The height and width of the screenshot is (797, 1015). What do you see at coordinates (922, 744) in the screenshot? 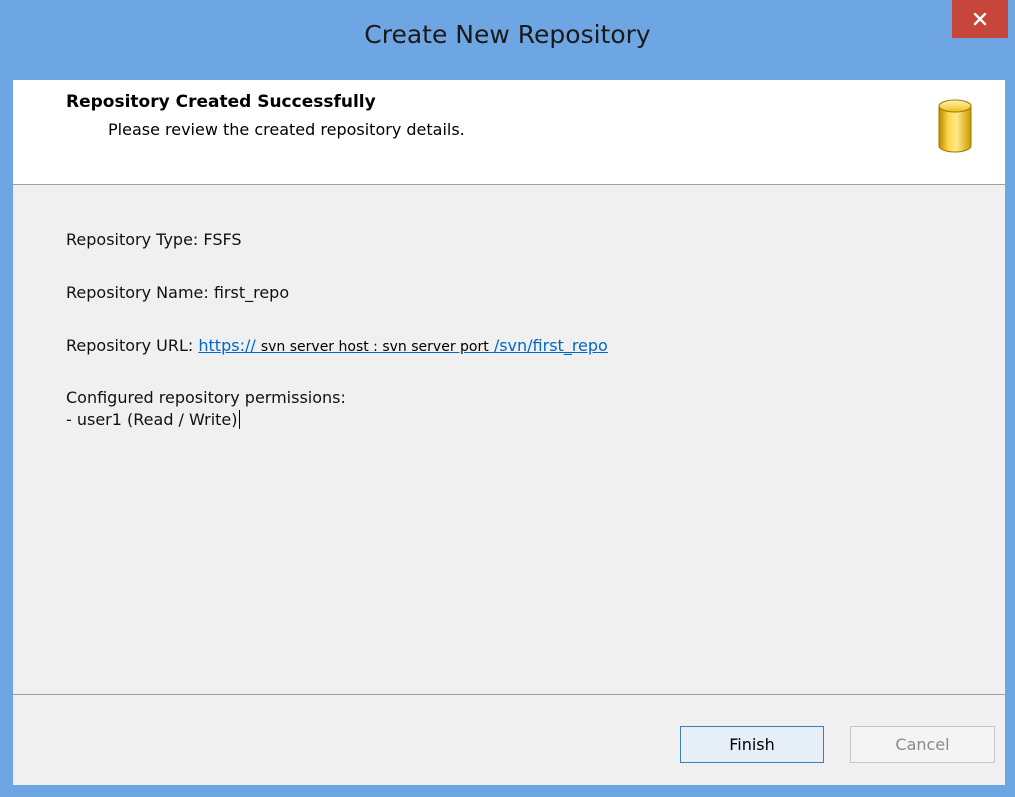
I see `cancel-button: Cancel` at bounding box center [922, 744].